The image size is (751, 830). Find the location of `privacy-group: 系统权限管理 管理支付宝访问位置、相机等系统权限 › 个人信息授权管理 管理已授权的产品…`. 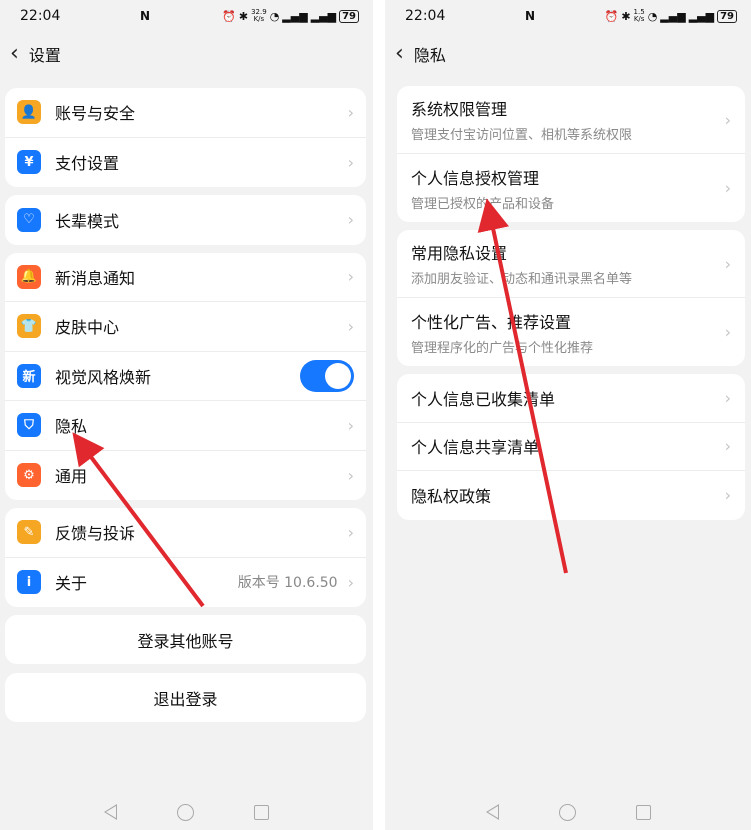

privacy-group: 系统权限管理 管理支付宝访问位置、相机等系统权限 › 个人信息授权管理 管理已授权的产品… is located at coordinates (571, 154).